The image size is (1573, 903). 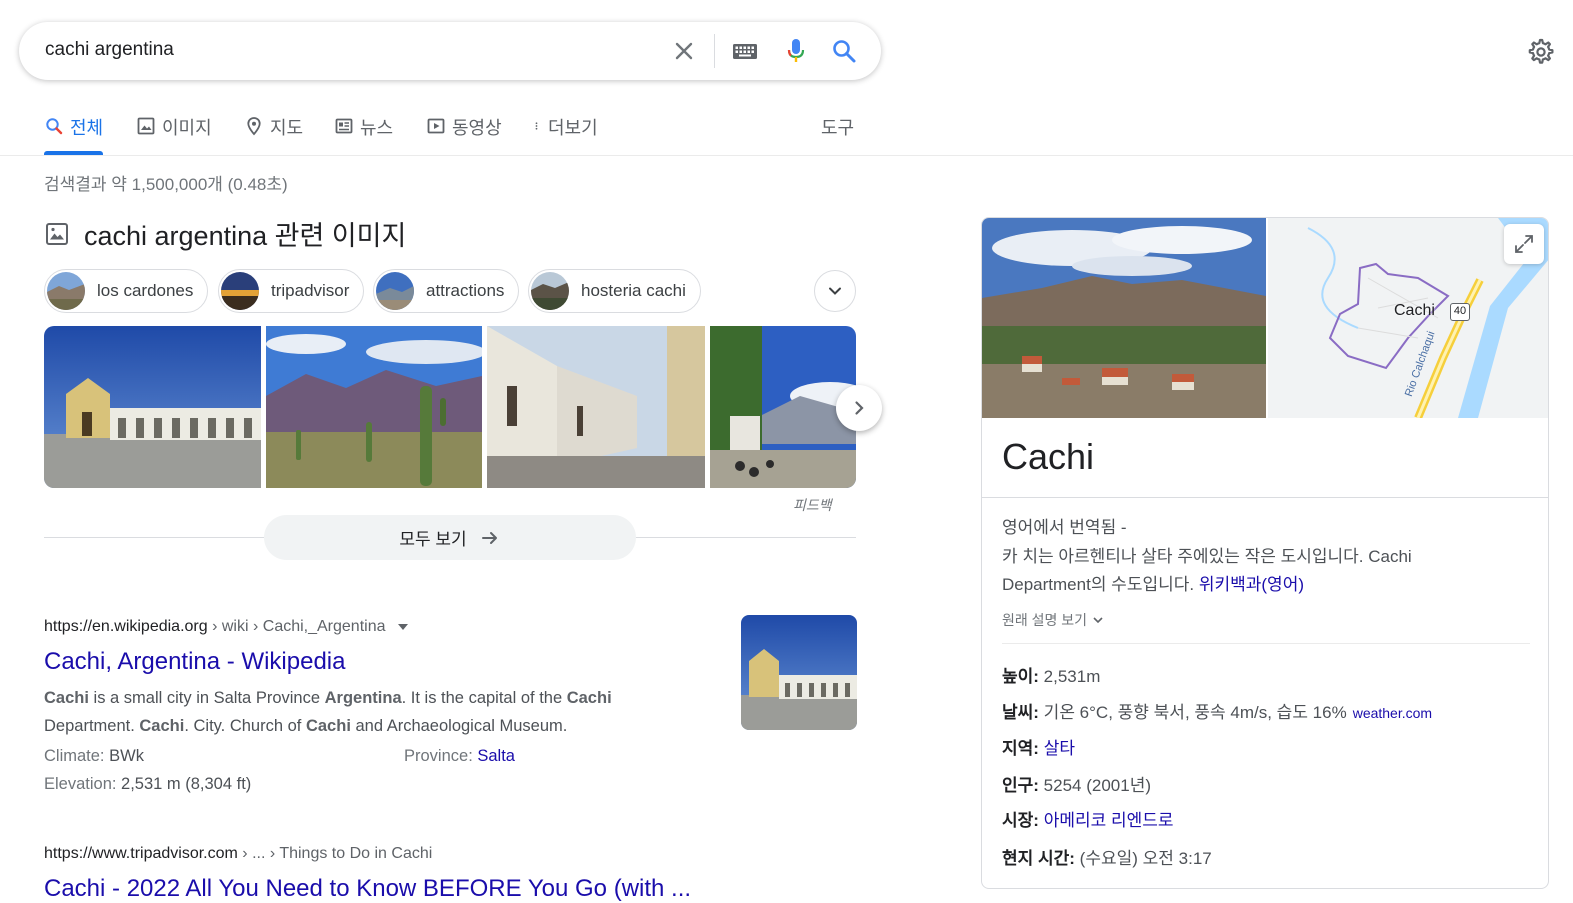 I want to click on fact-label: 현지 시간:, so click(x=1038, y=858).